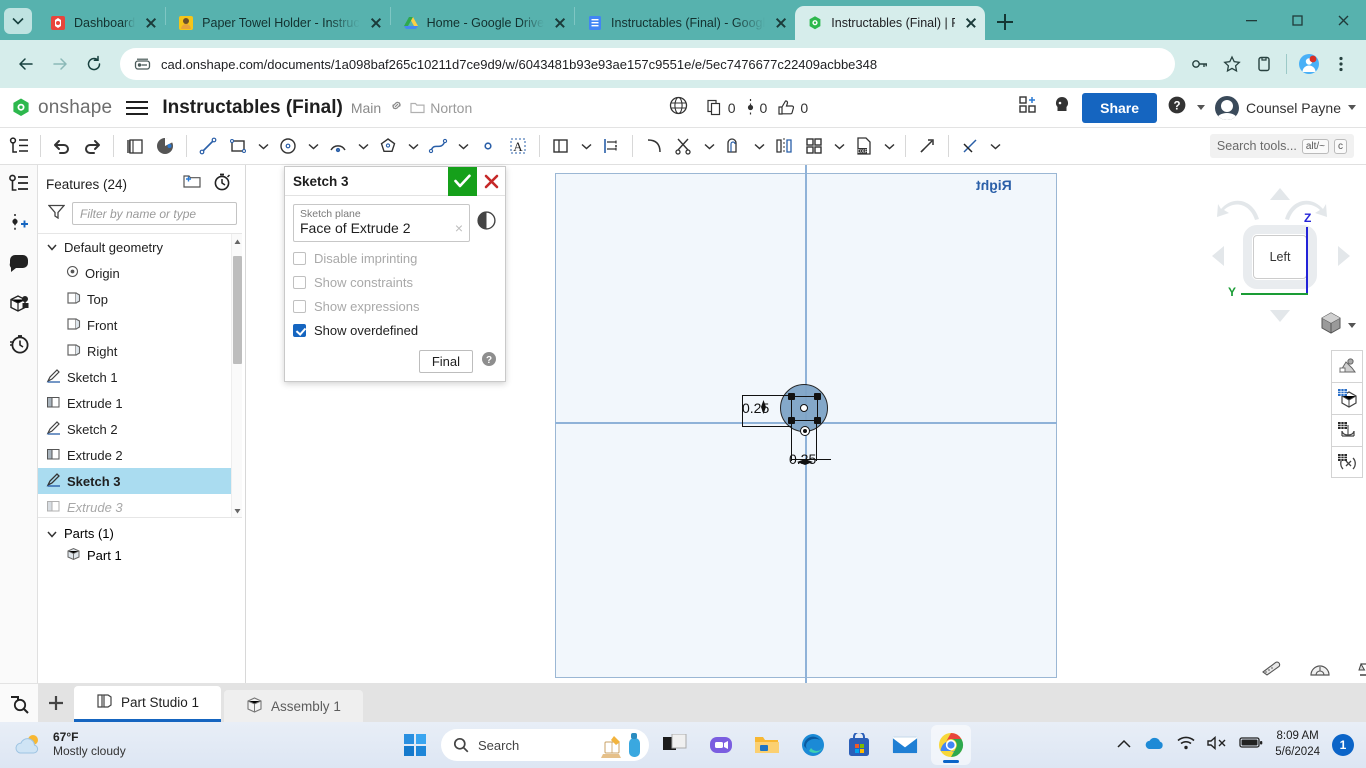 This screenshot has height=768, width=1366. What do you see at coordinates (26, 64) in the screenshot?
I see `back-button` at bounding box center [26, 64].